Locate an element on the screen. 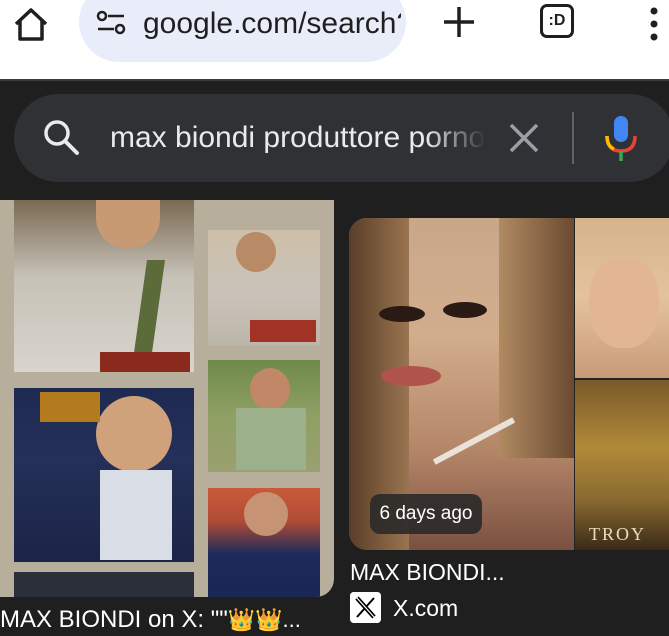 The image size is (669, 636). side-portrait-face is located at coordinates (624, 303).